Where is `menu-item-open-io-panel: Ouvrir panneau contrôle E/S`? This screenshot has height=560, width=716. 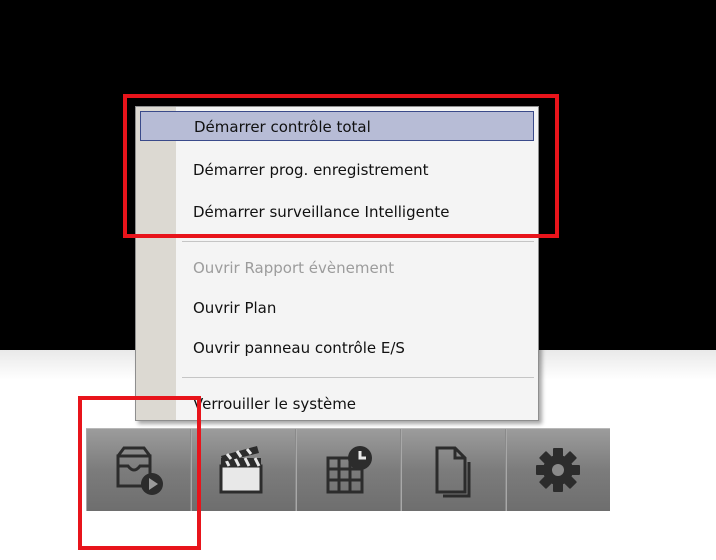
menu-item-open-io-panel: Ouvrir panneau contrôle E/S is located at coordinates (337, 348).